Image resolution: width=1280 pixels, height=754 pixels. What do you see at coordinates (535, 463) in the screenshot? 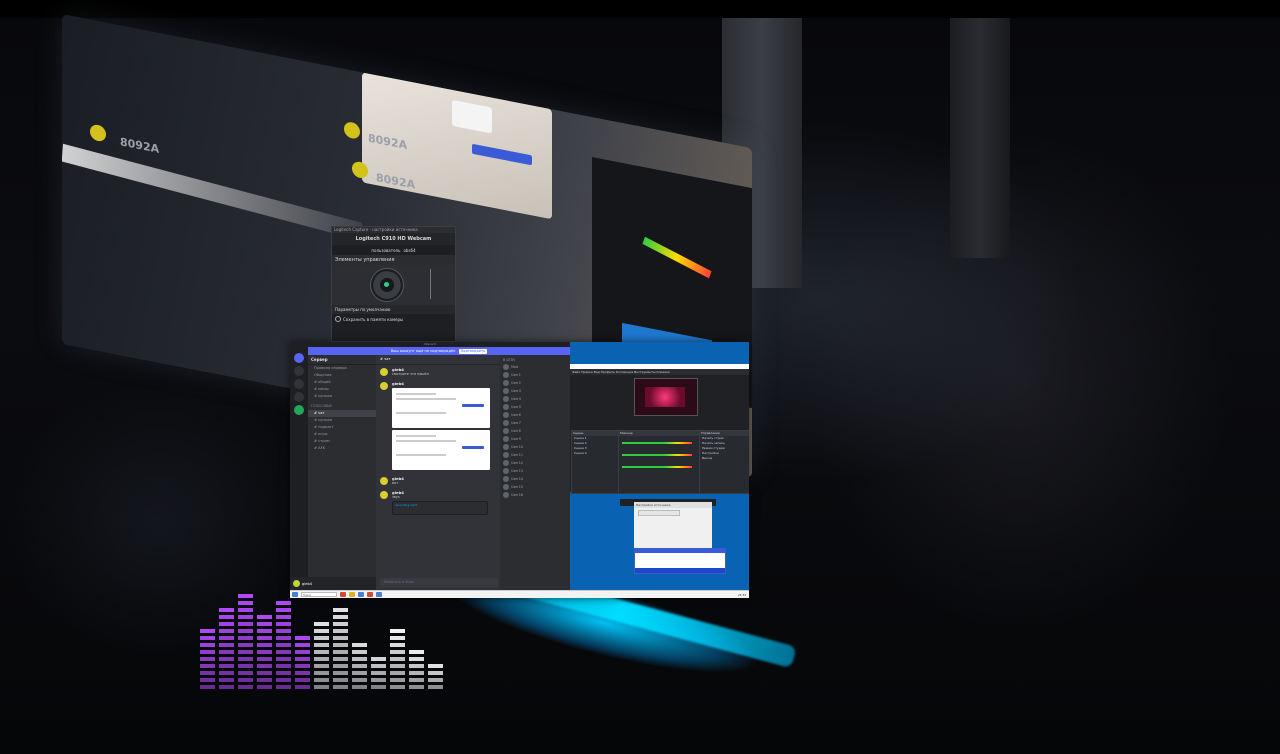
I see `member-item: User12` at bounding box center [535, 463].